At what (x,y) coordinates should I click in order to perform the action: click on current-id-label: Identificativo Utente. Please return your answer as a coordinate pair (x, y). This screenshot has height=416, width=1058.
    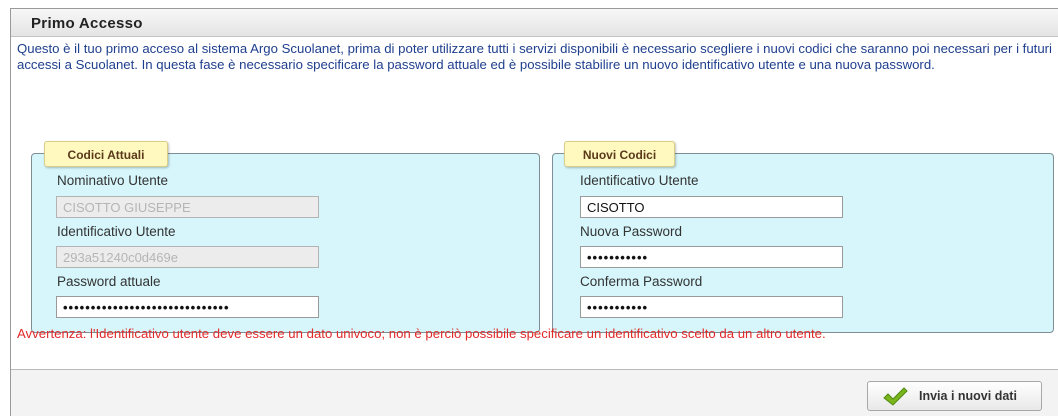
    Looking at the image, I should click on (116, 231).